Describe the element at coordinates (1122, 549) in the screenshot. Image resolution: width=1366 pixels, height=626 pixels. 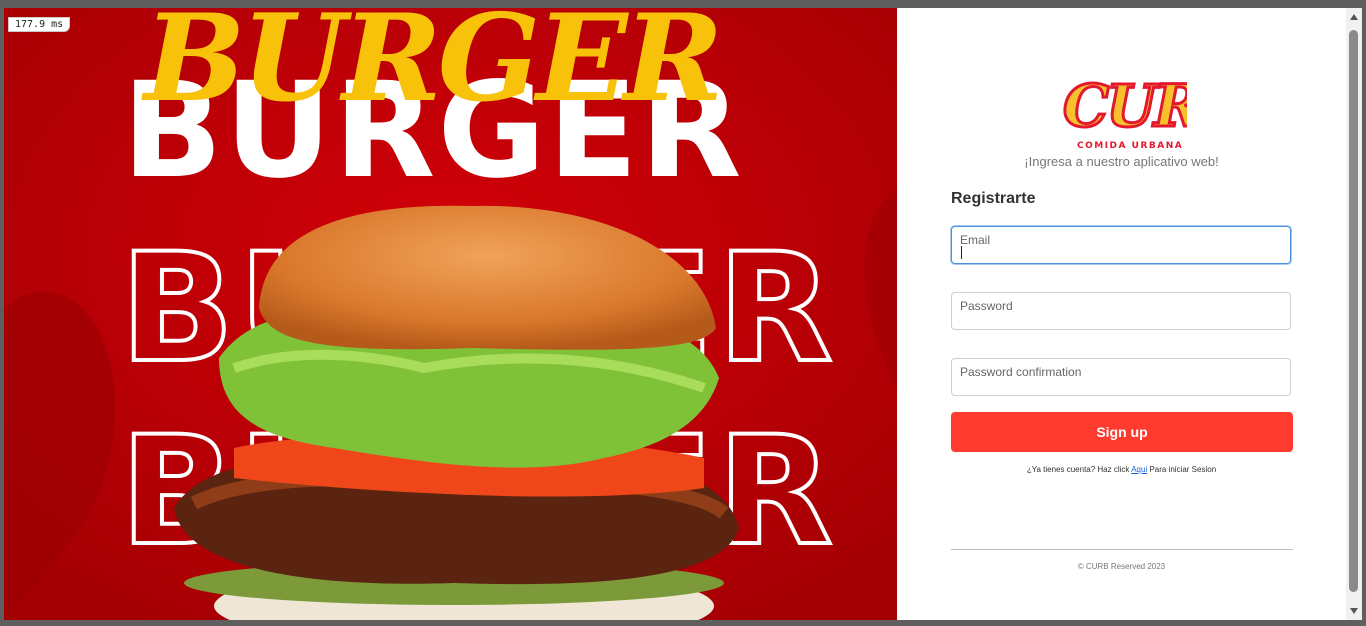
I see `footer-divider` at that location.